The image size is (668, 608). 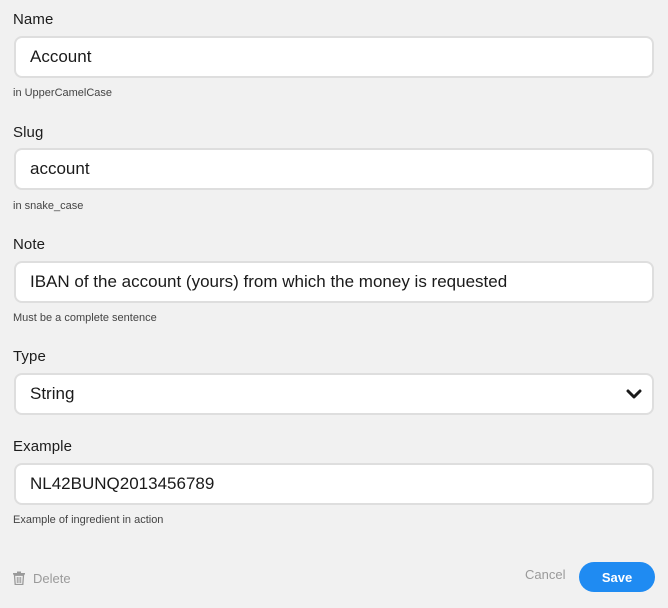 I want to click on example-label: Example, so click(x=43, y=446).